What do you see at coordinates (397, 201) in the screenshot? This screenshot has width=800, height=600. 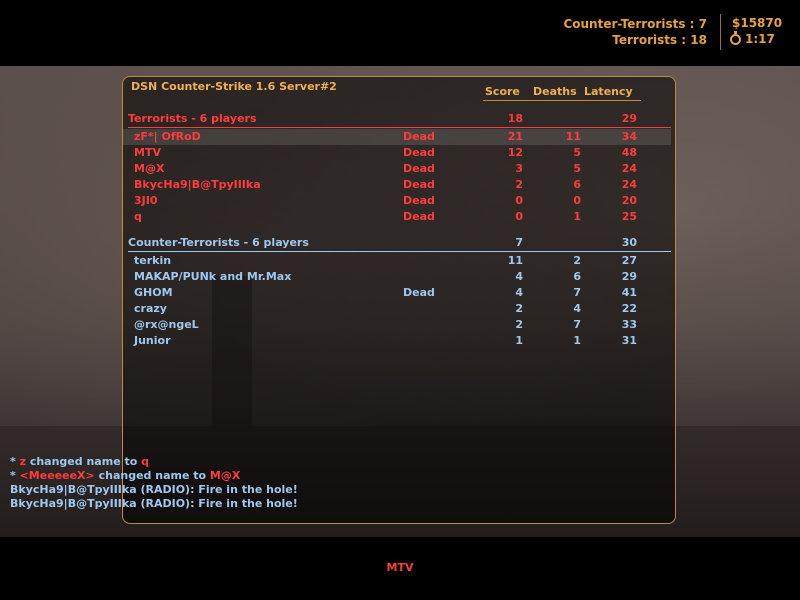 I see `player-row: 3JI0 Dead 0 0 20` at bounding box center [397, 201].